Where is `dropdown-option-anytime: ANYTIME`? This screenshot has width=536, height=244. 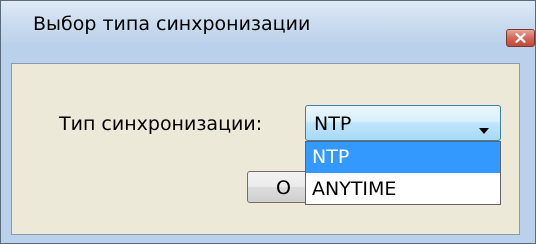
dropdown-option-anytime: ANYTIME is located at coordinates (403, 189).